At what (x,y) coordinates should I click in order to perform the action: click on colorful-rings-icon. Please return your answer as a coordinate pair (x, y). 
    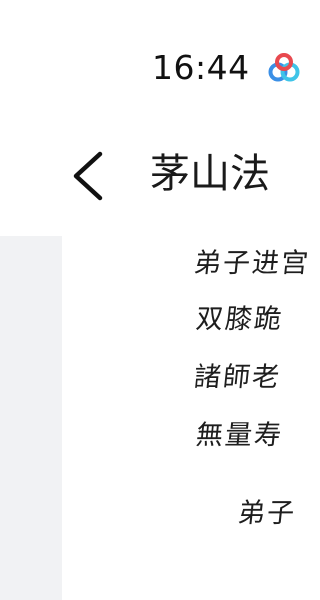
    Looking at the image, I should click on (284, 70).